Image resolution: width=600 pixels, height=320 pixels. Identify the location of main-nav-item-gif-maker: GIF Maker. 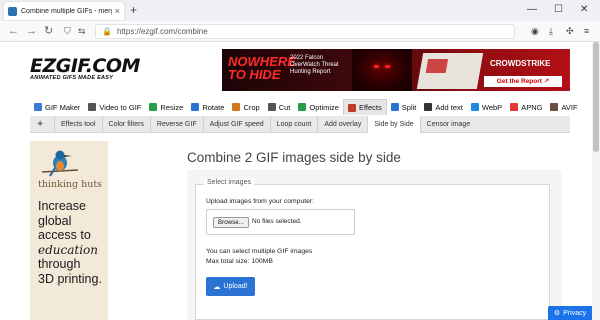
(57, 107).